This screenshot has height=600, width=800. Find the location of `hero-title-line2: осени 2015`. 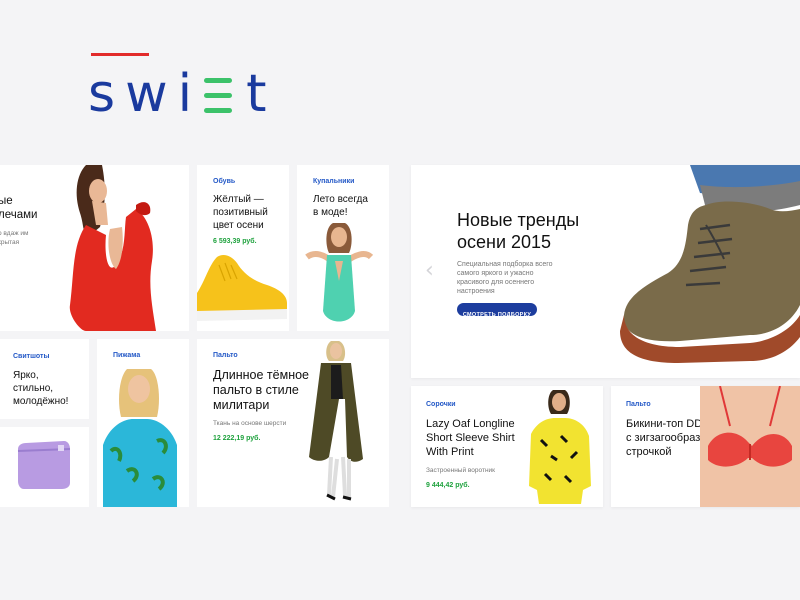

hero-title-line2: осени 2015 is located at coordinates (504, 242).